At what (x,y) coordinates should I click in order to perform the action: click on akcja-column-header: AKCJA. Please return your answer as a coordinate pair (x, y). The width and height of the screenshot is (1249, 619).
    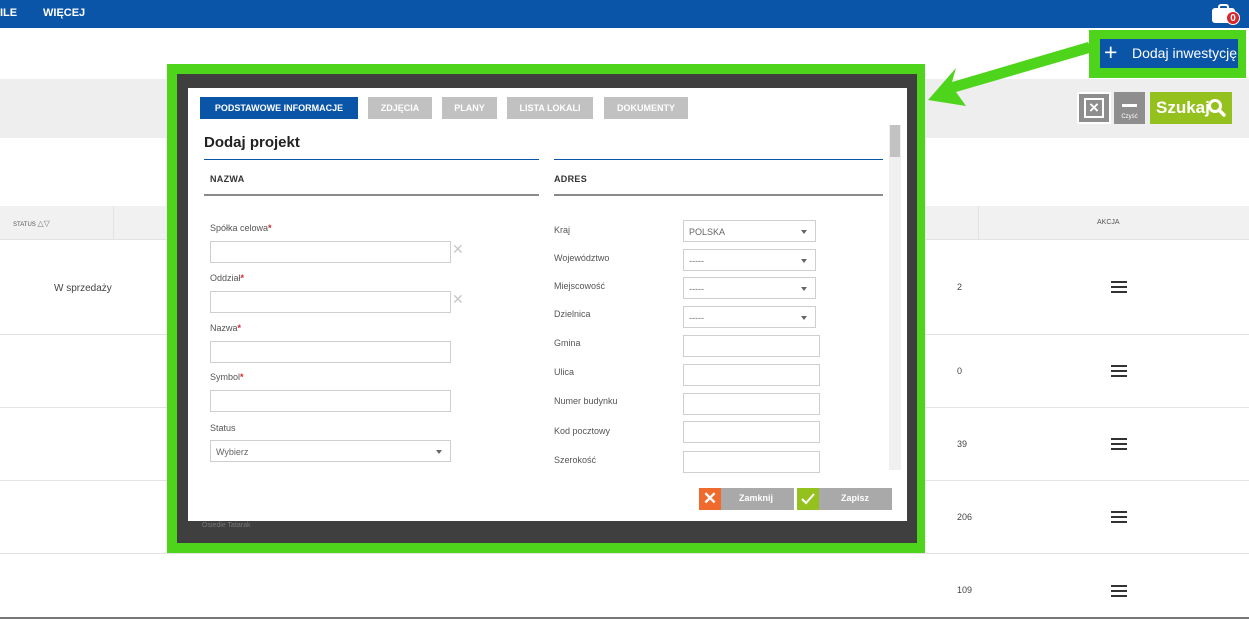
    Looking at the image, I should click on (1108, 222).